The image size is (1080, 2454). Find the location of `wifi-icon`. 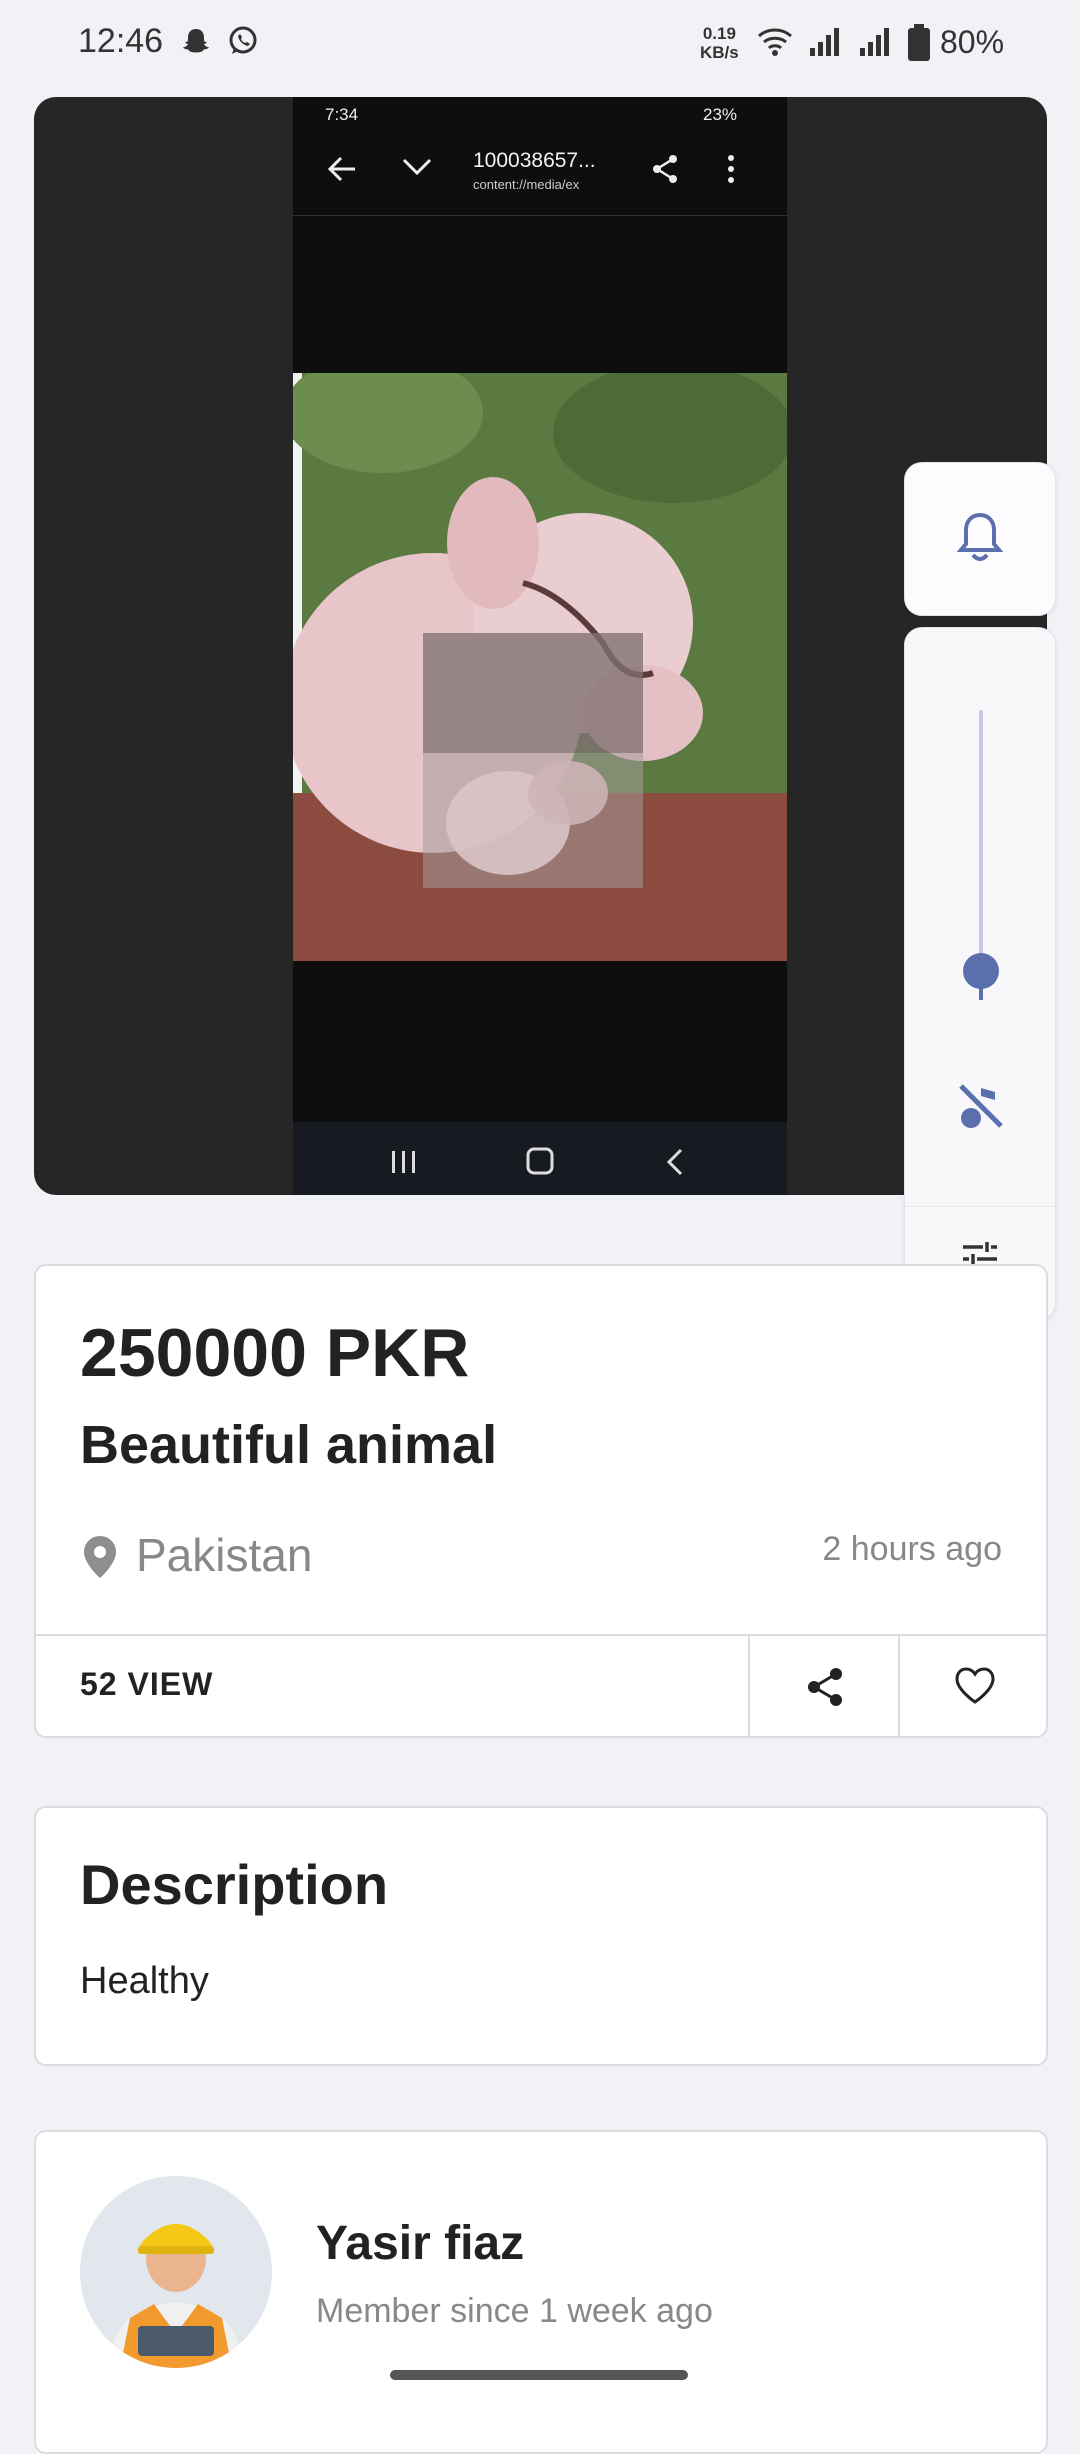

wifi-icon is located at coordinates (775, 44).